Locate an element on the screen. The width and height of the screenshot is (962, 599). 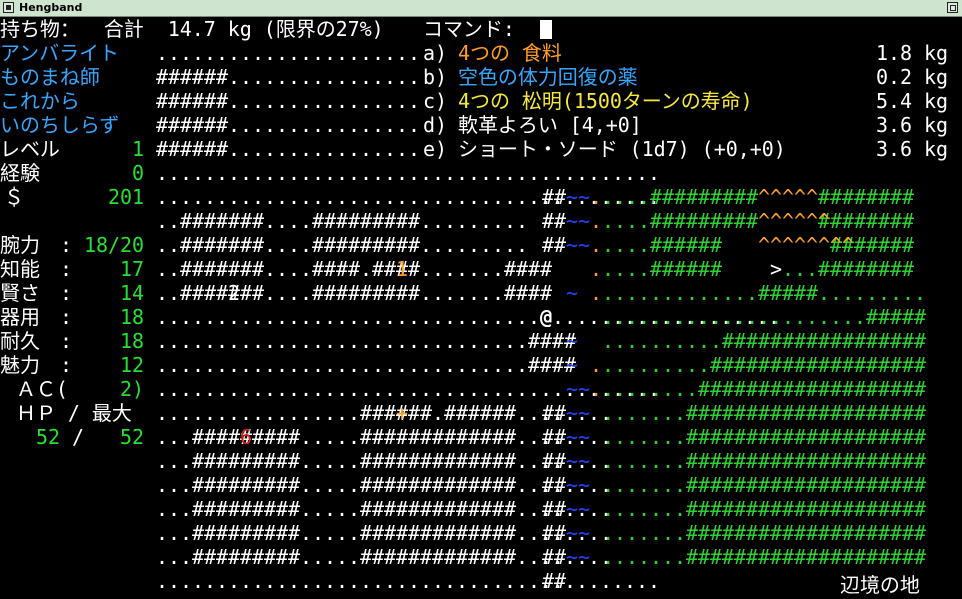
stat-cha-value: 12 is located at coordinates (132, 365).